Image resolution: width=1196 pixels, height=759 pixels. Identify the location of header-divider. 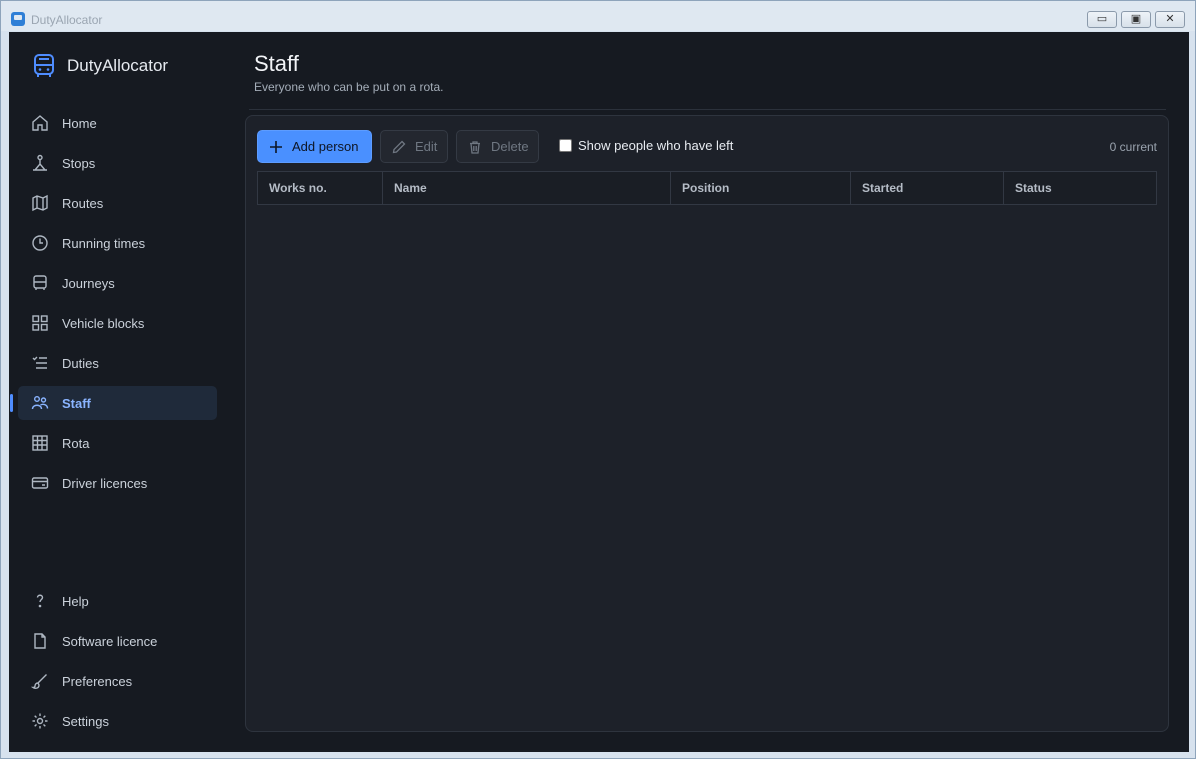
(707, 109).